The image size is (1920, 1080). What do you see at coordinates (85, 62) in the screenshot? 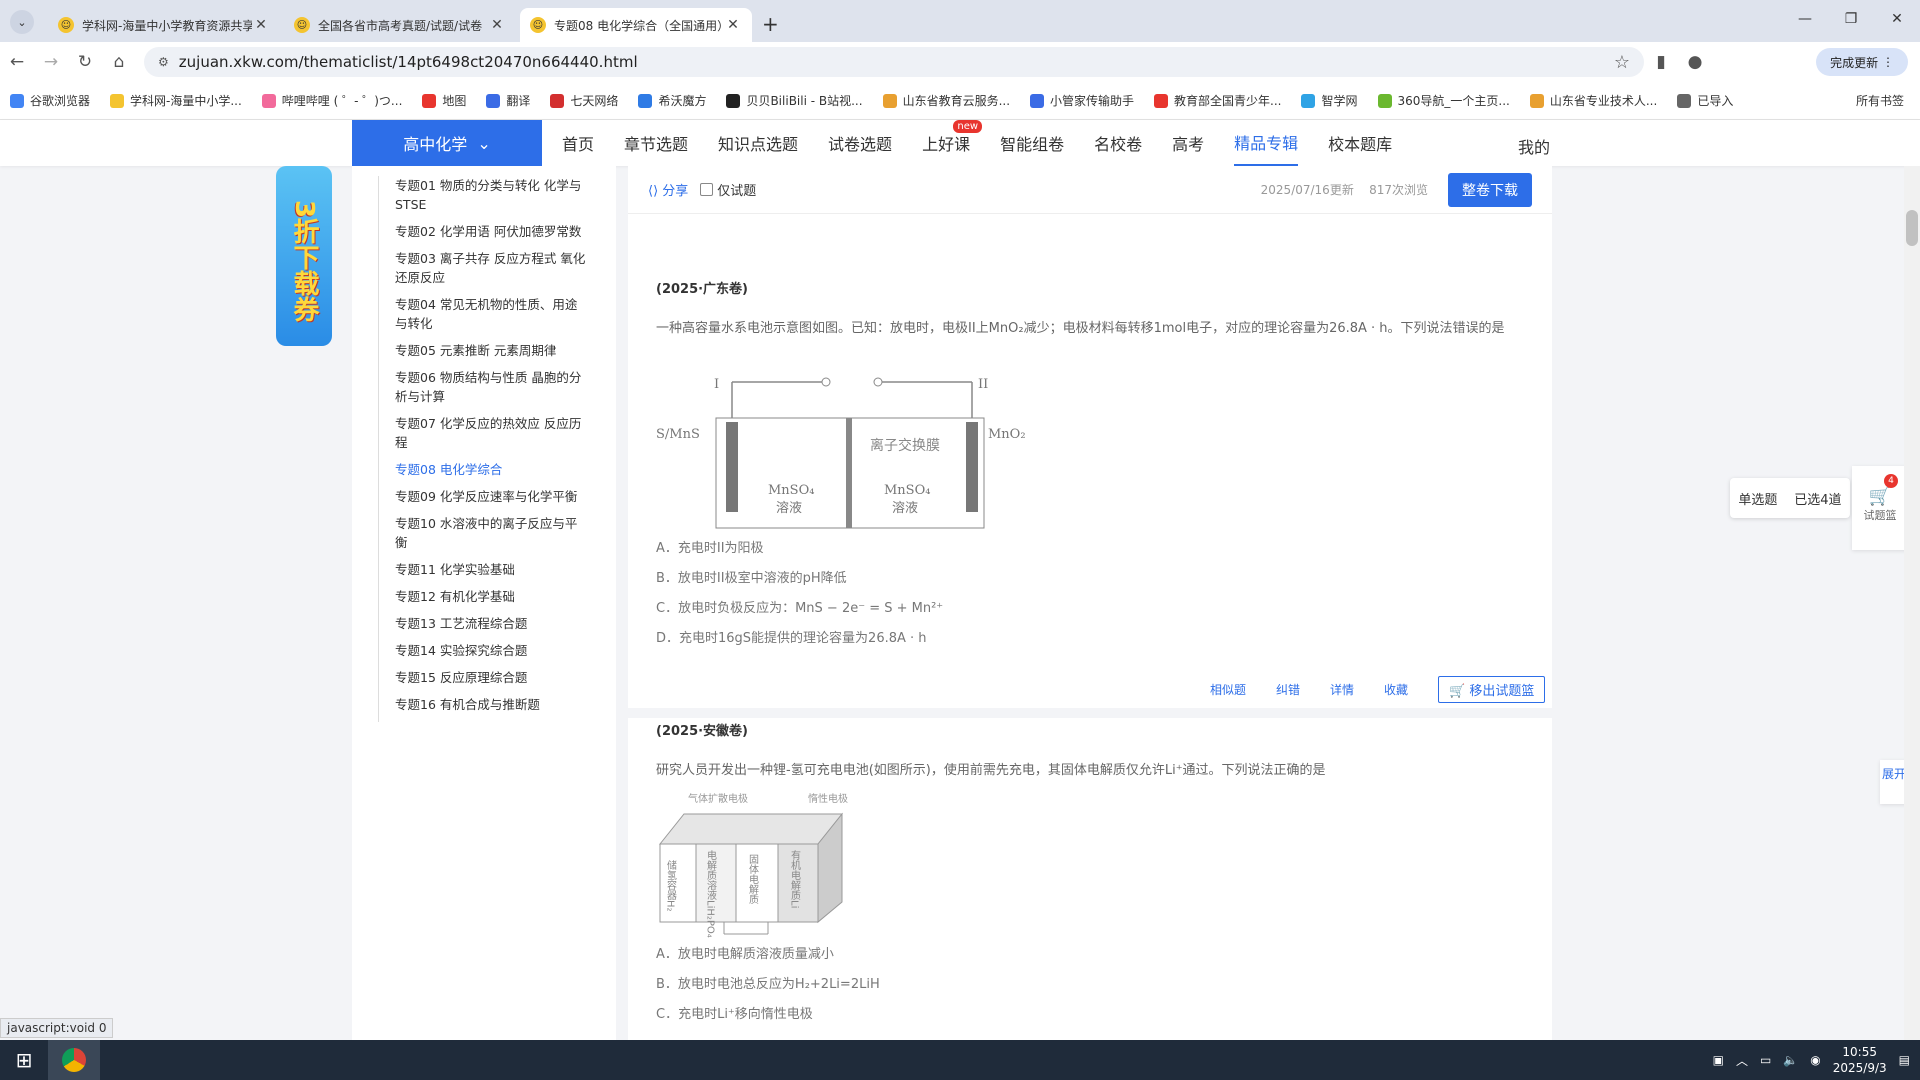
I see `reload-icon: ↻` at bounding box center [85, 62].